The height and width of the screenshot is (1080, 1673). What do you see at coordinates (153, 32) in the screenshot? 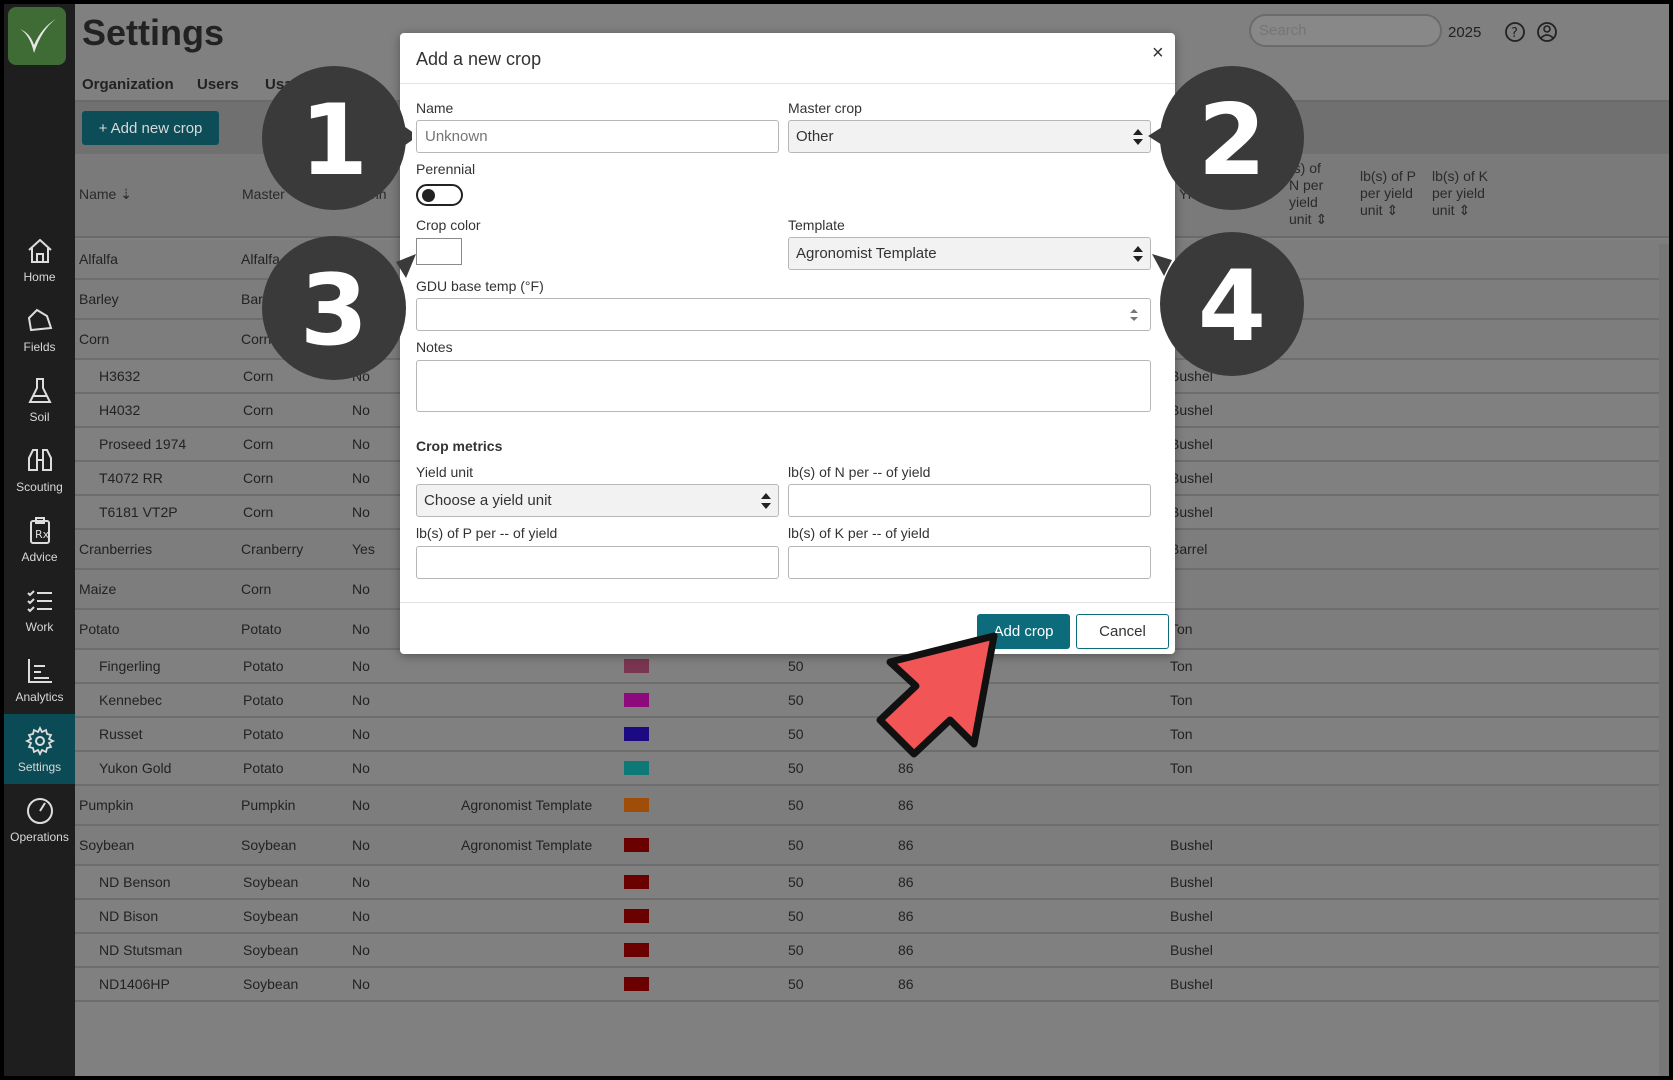
I see `page-title: Settings` at bounding box center [153, 32].